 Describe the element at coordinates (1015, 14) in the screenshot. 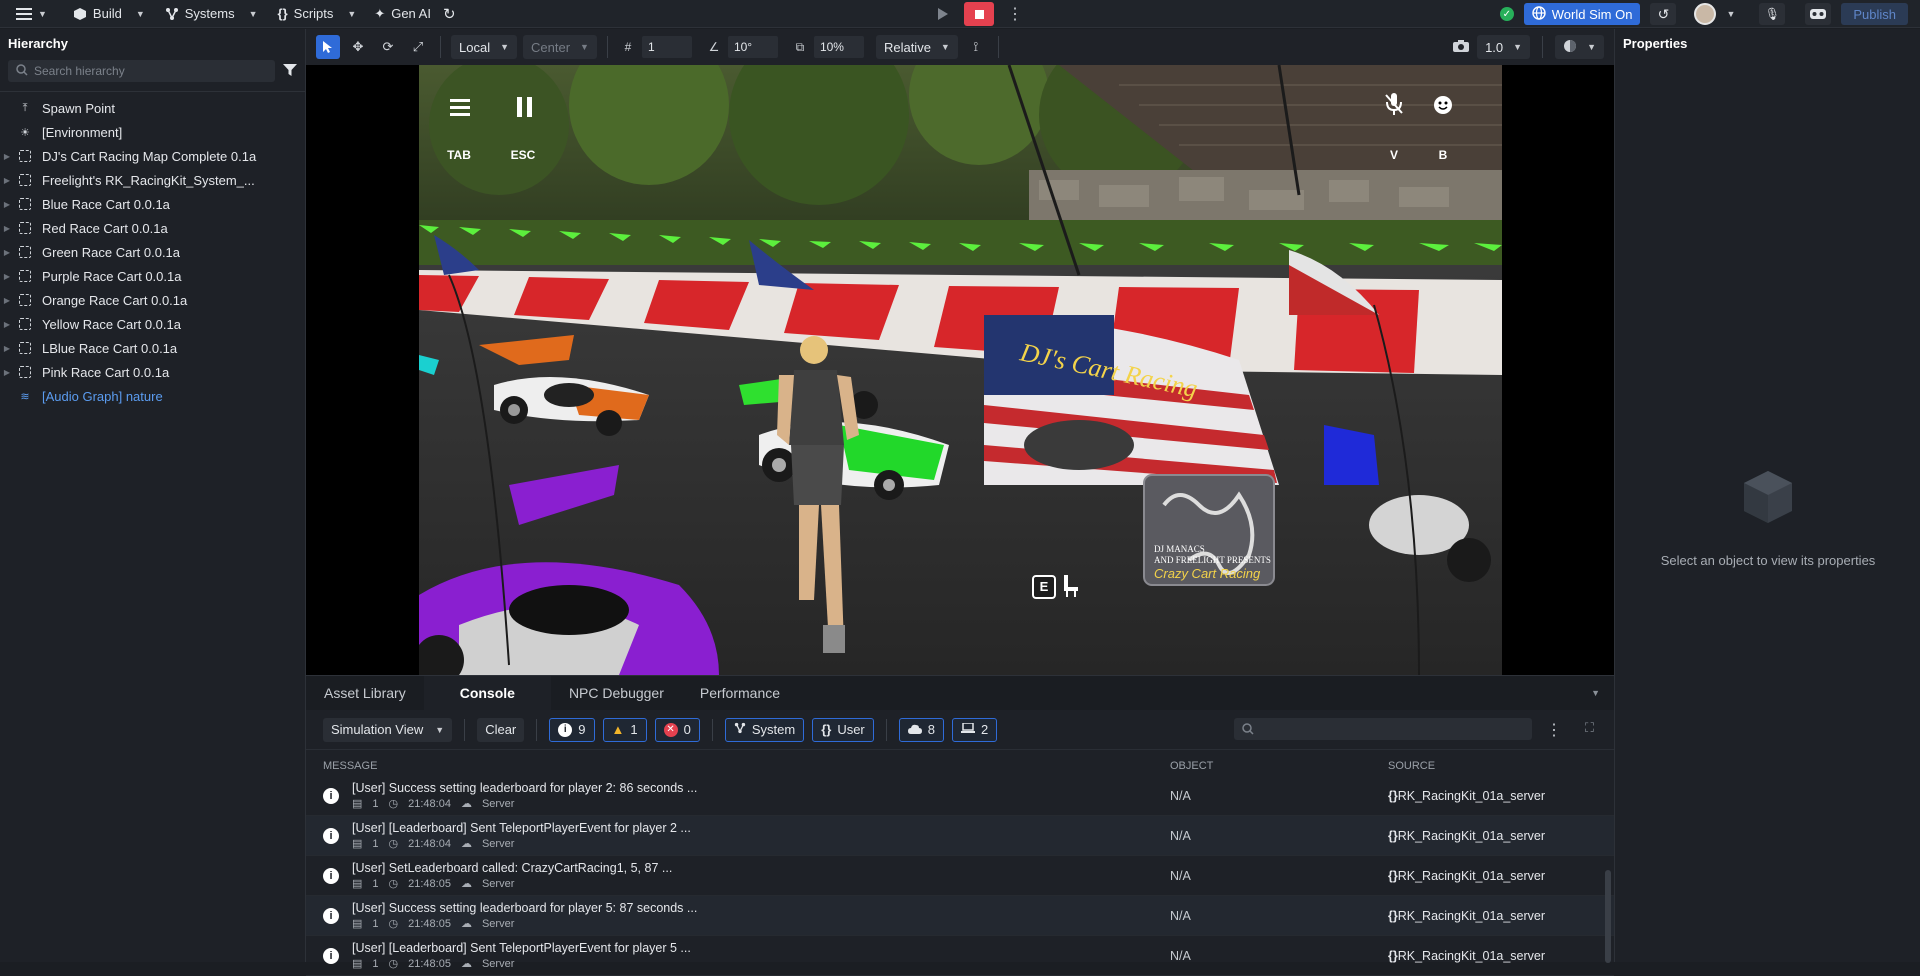

I see `more-options-button: ⋮` at that location.